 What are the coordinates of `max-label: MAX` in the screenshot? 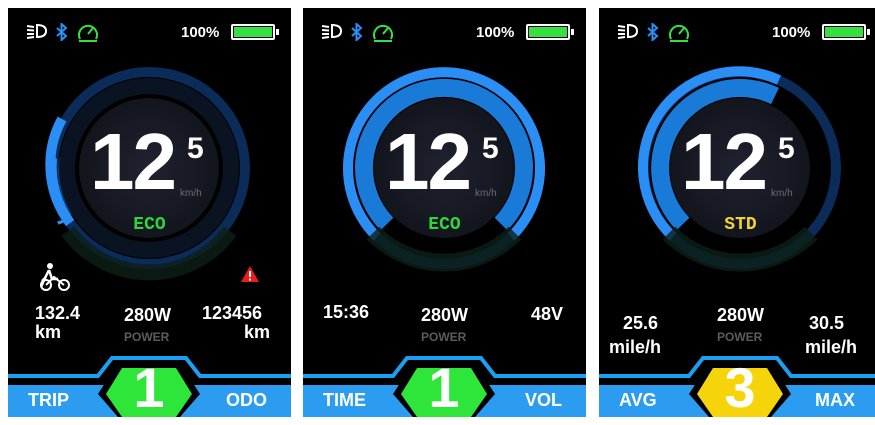 It's located at (835, 400).